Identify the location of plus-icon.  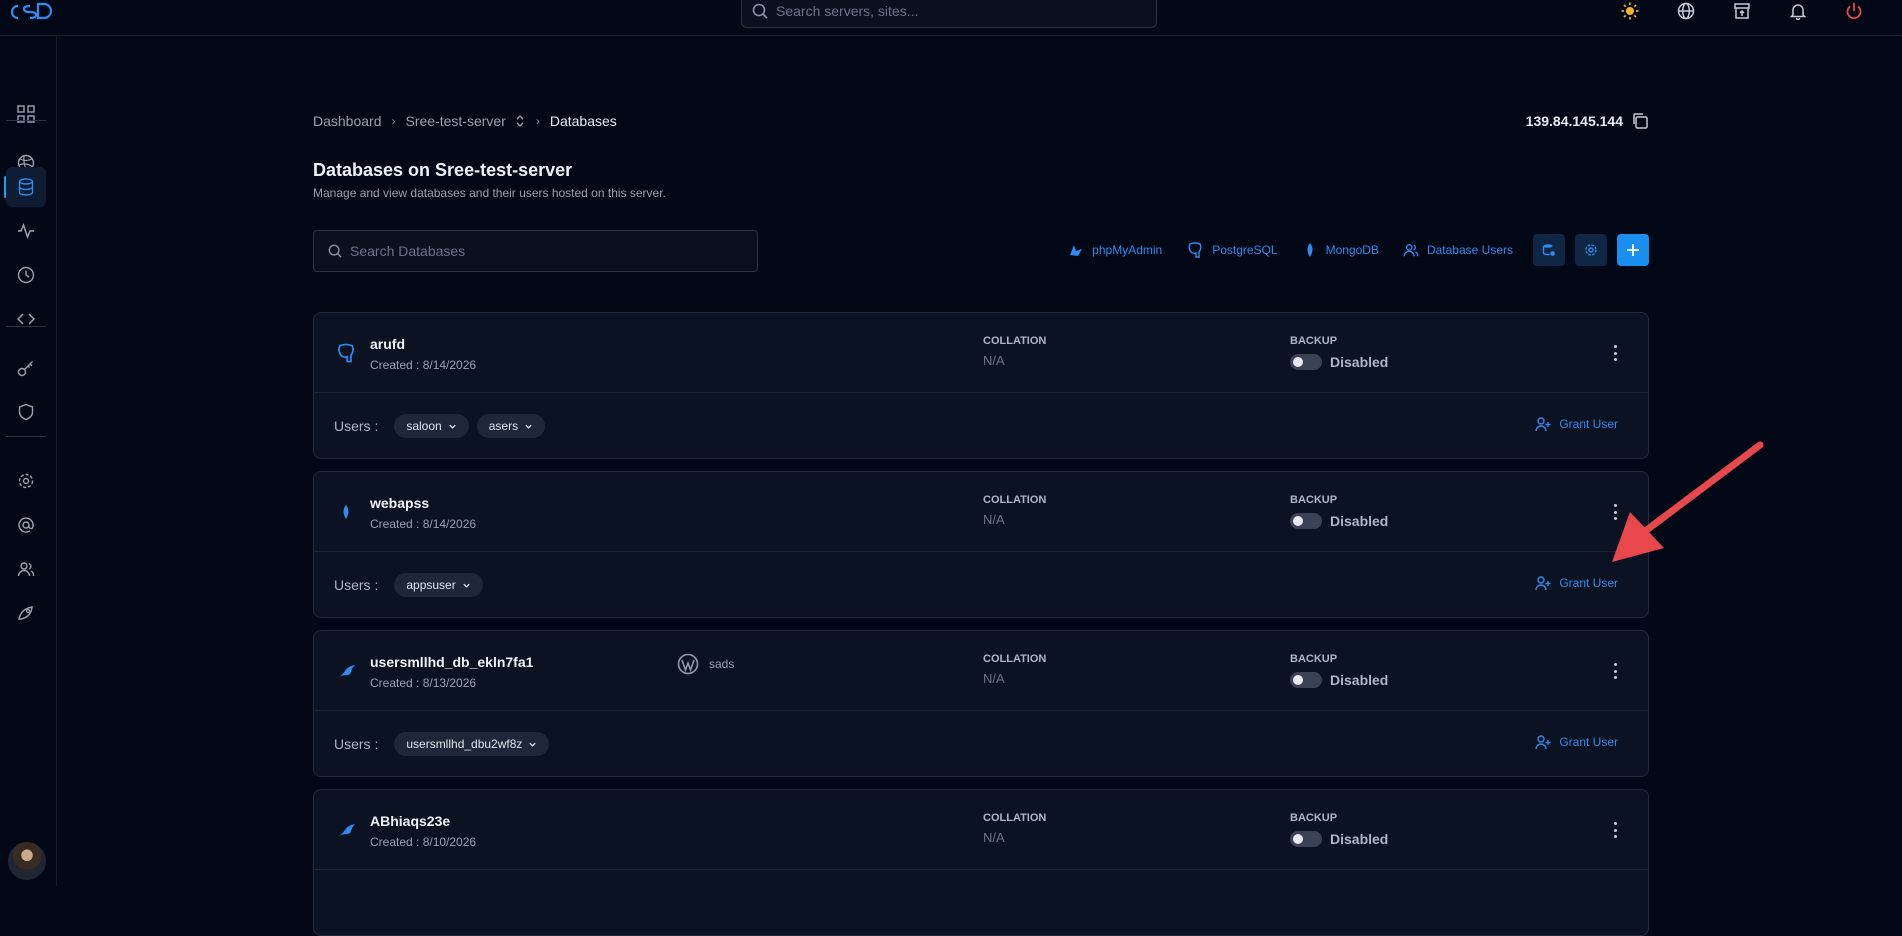
(1633, 250).